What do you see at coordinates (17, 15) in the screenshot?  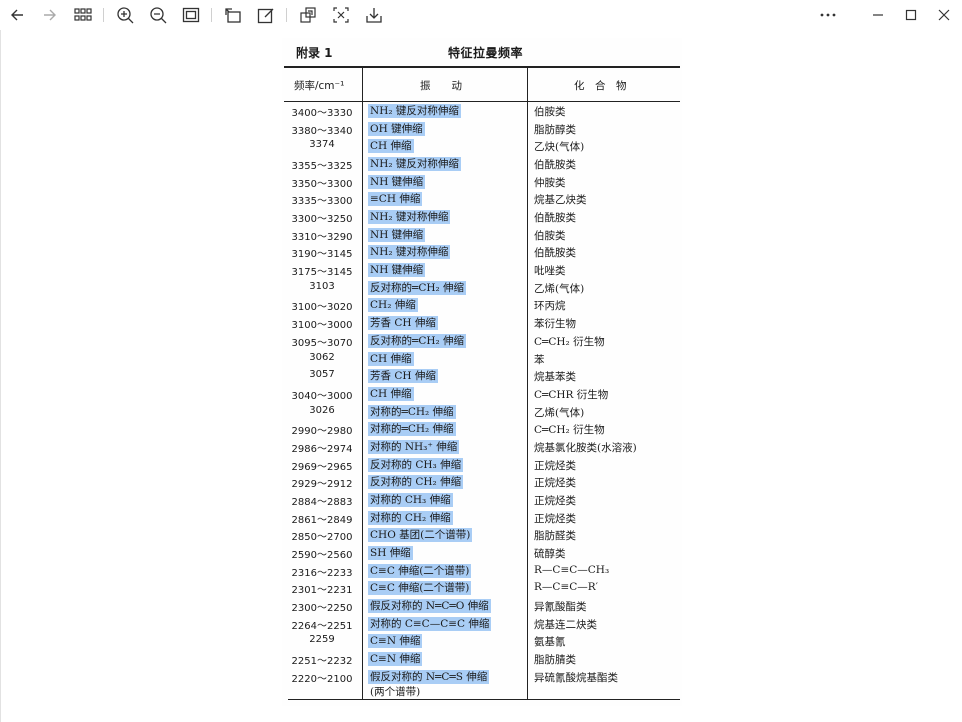 I see `back-arrow-icon` at bounding box center [17, 15].